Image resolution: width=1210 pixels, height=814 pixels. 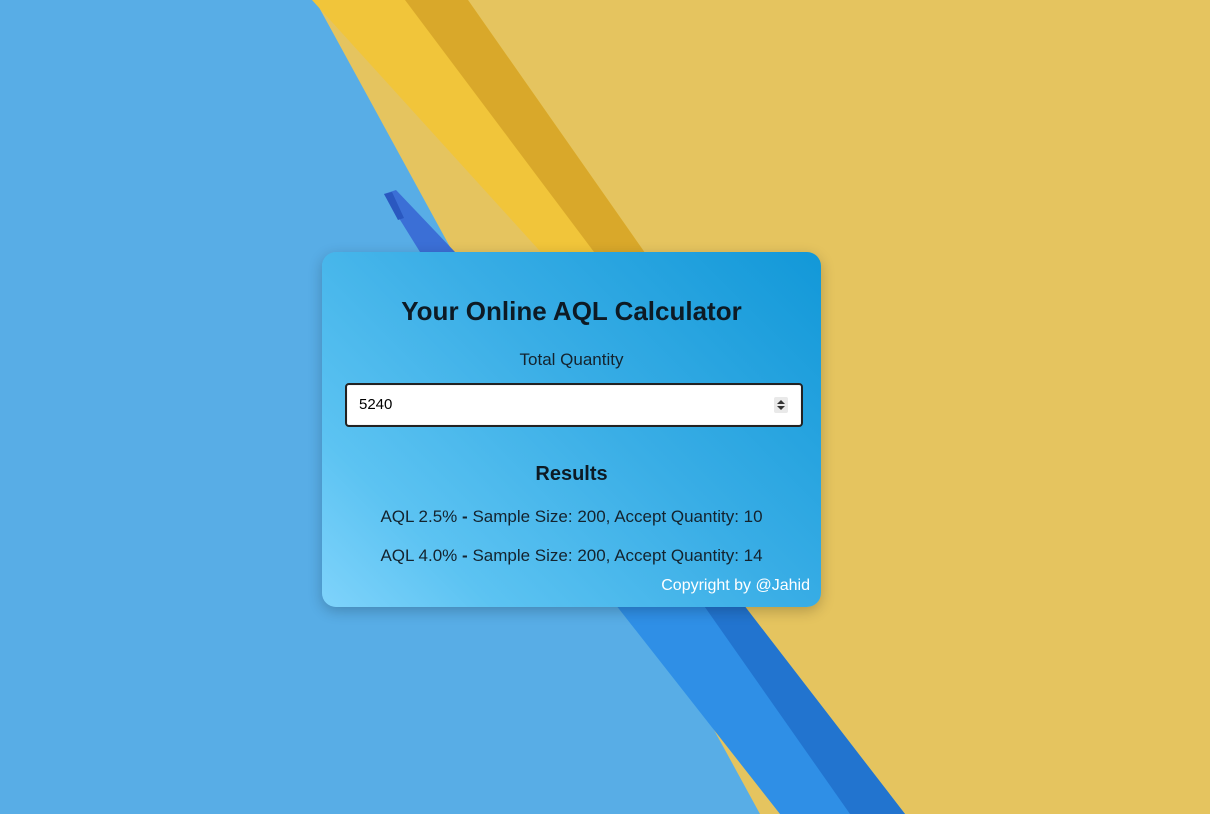 I want to click on copyright-text: Copyright by @Jahid, so click(x=735, y=585).